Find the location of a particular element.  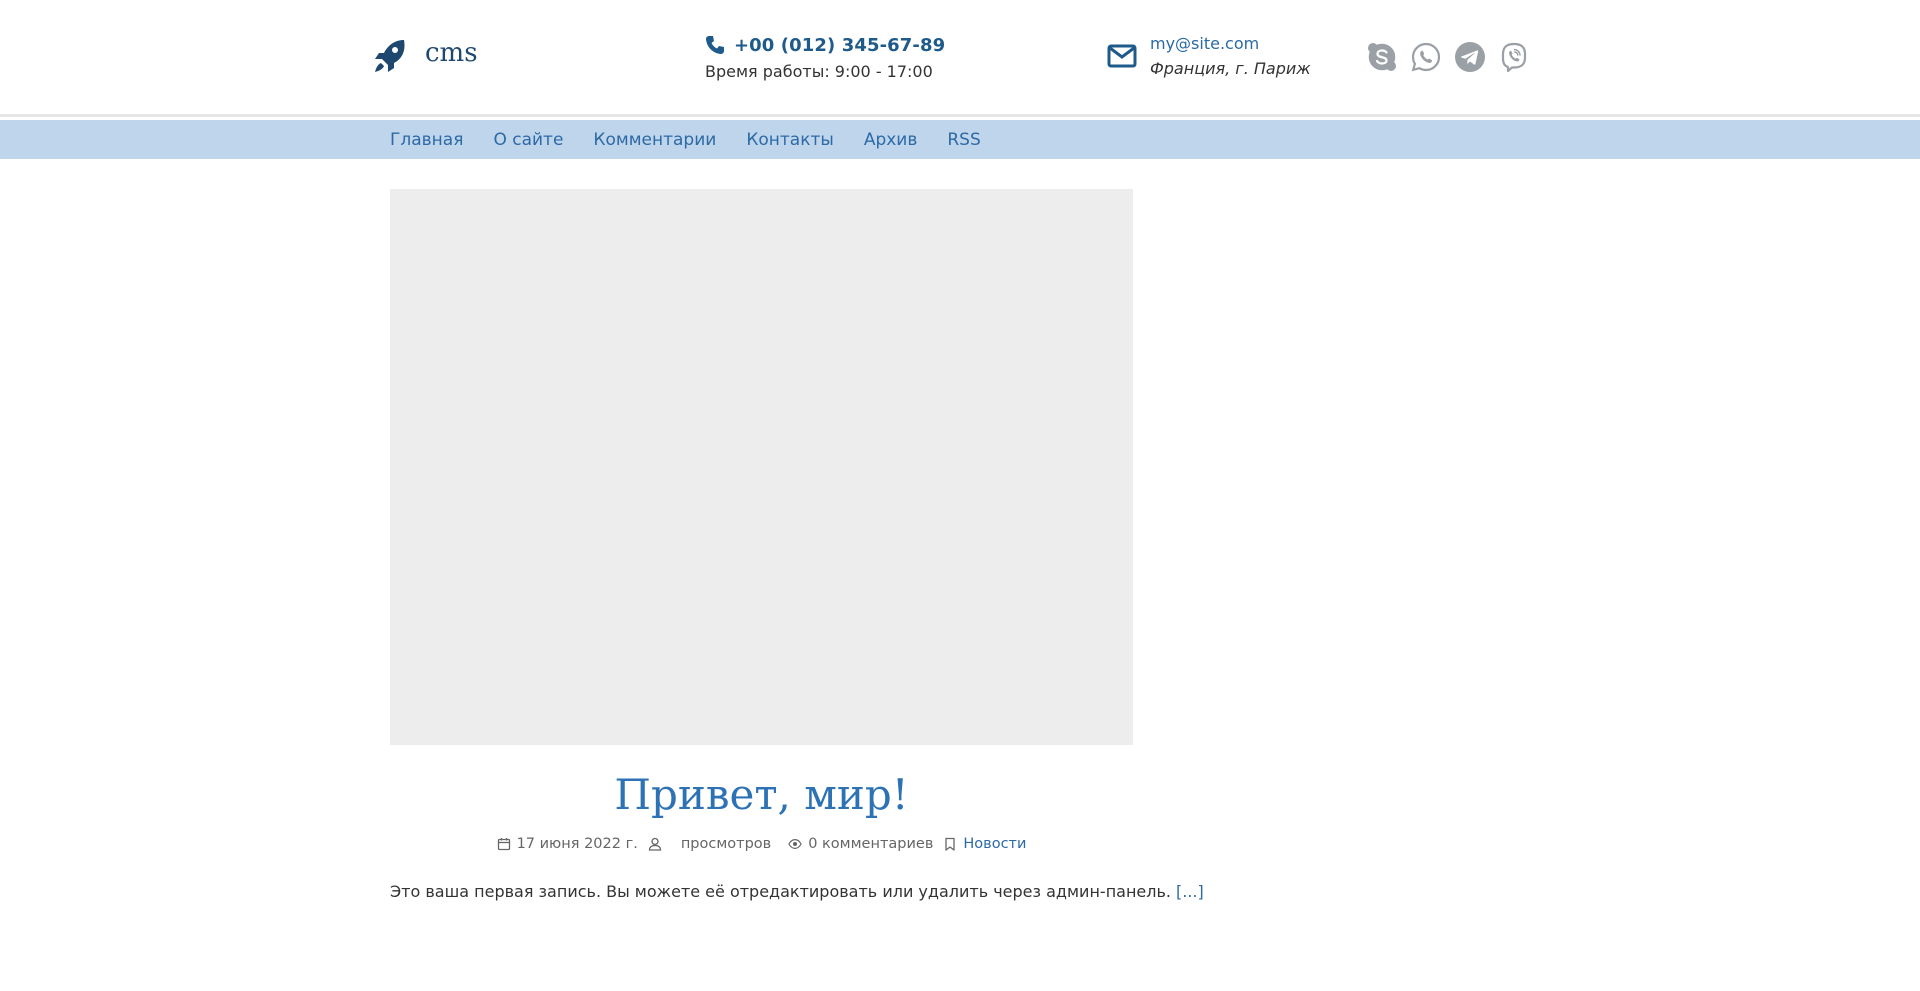

nav-item-comments: Комментарии is located at coordinates (654, 140).